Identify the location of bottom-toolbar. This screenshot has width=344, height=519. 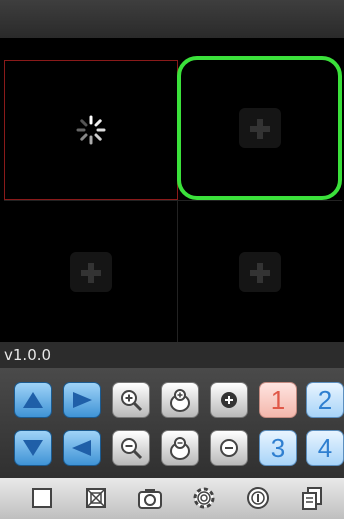
(172, 498).